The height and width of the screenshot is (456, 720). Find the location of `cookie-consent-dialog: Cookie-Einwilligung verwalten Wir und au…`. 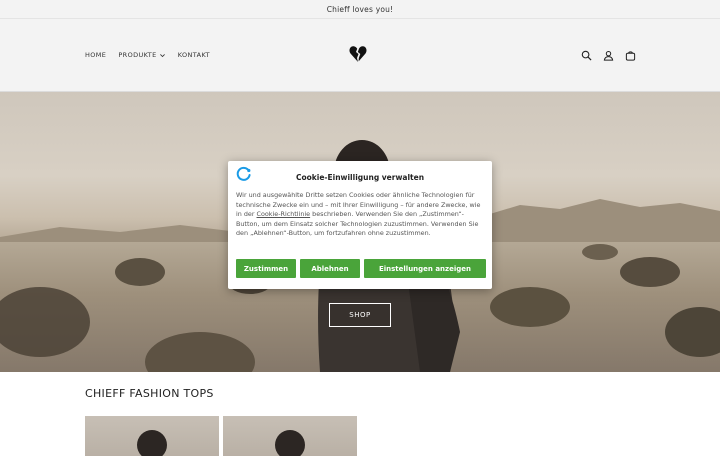

cookie-consent-dialog: Cookie-Einwilligung verwalten Wir und au… is located at coordinates (360, 225).